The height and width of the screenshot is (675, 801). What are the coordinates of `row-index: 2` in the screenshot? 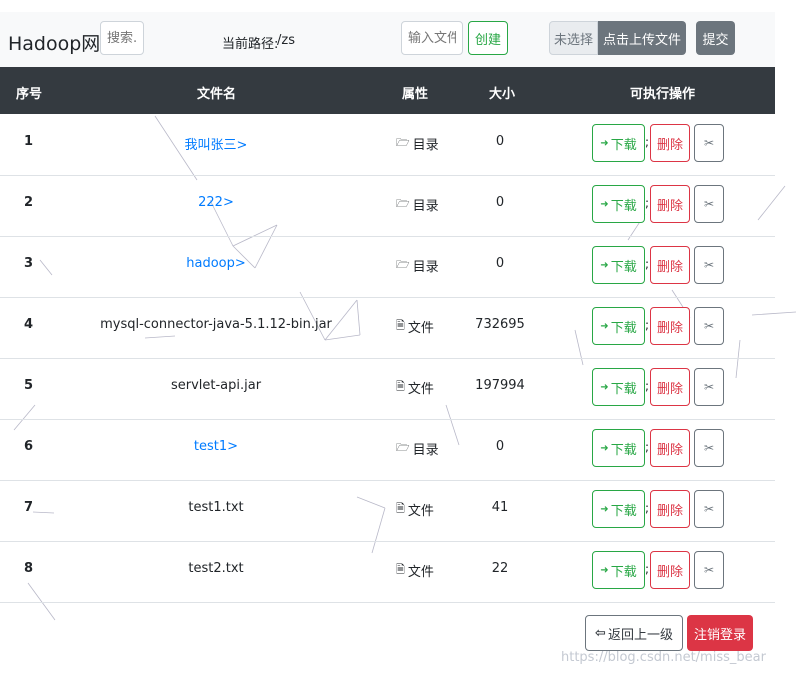 It's located at (29, 202).